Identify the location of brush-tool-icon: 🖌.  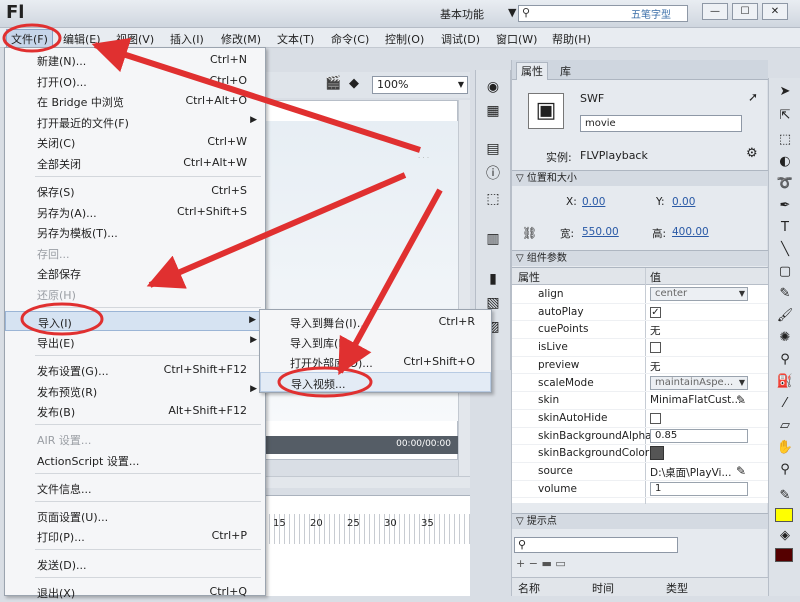
(785, 316).